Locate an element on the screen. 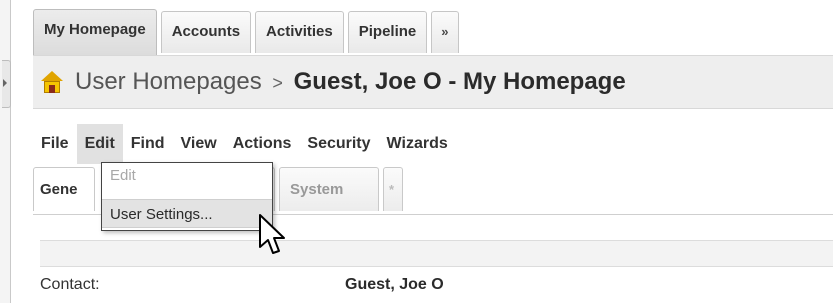 The image size is (833, 303). edit-menu-item-edit: Edit is located at coordinates (123, 175).